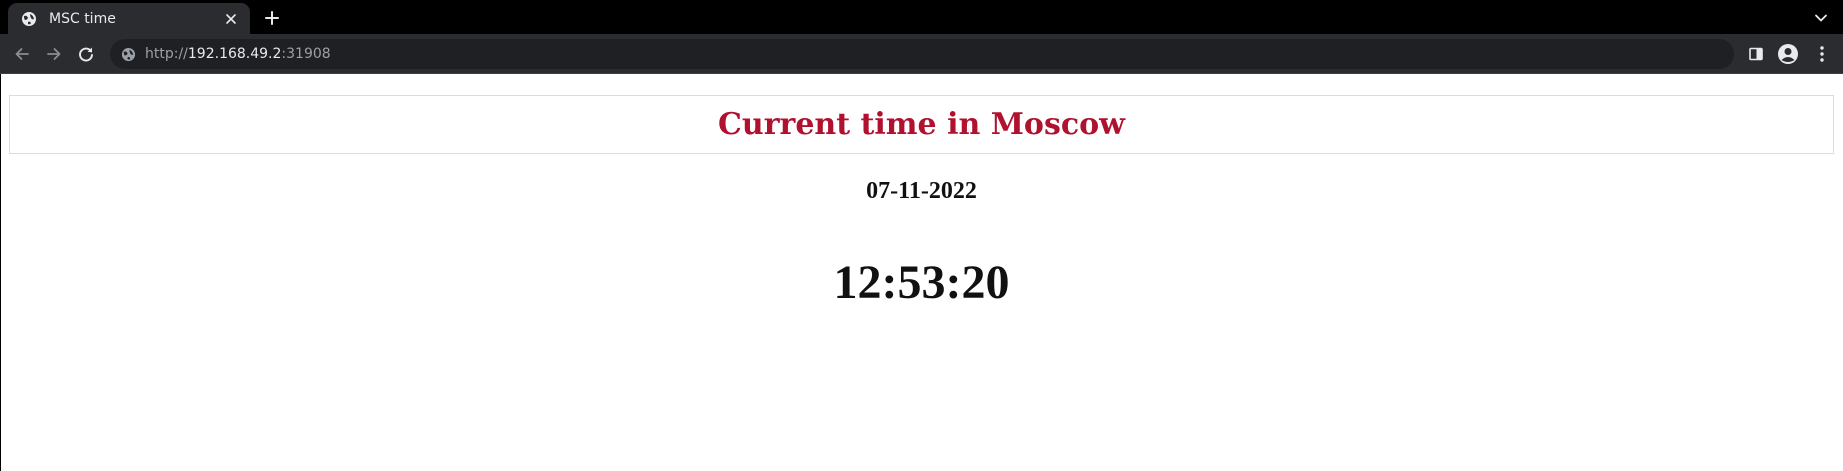  I want to click on url-text: http://192.168.49.2:31908, so click(238, 54).